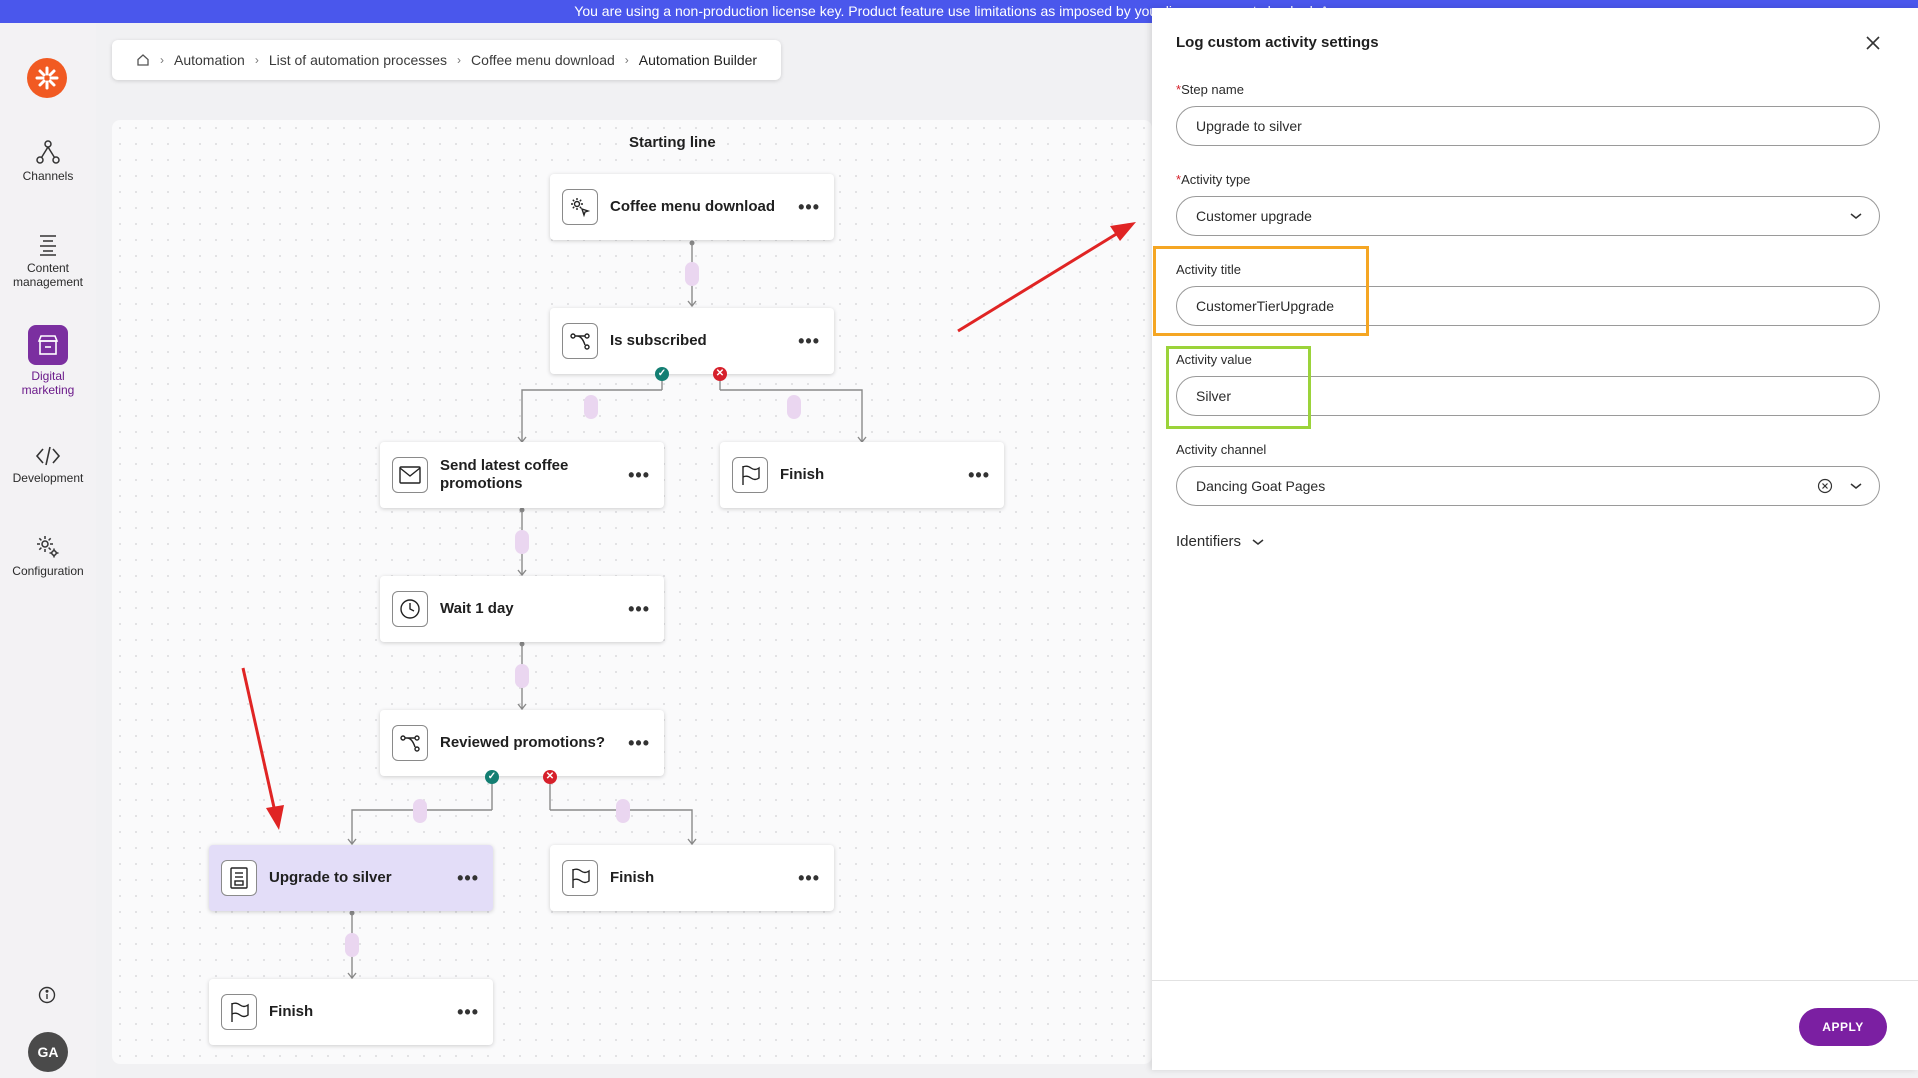 The width and height of the screenshot is (1918, 1078). What do you see at coordinates (48, 1052) in the screenshot?
I see `user-avatar: GA` at bounding box center [48, 1052].